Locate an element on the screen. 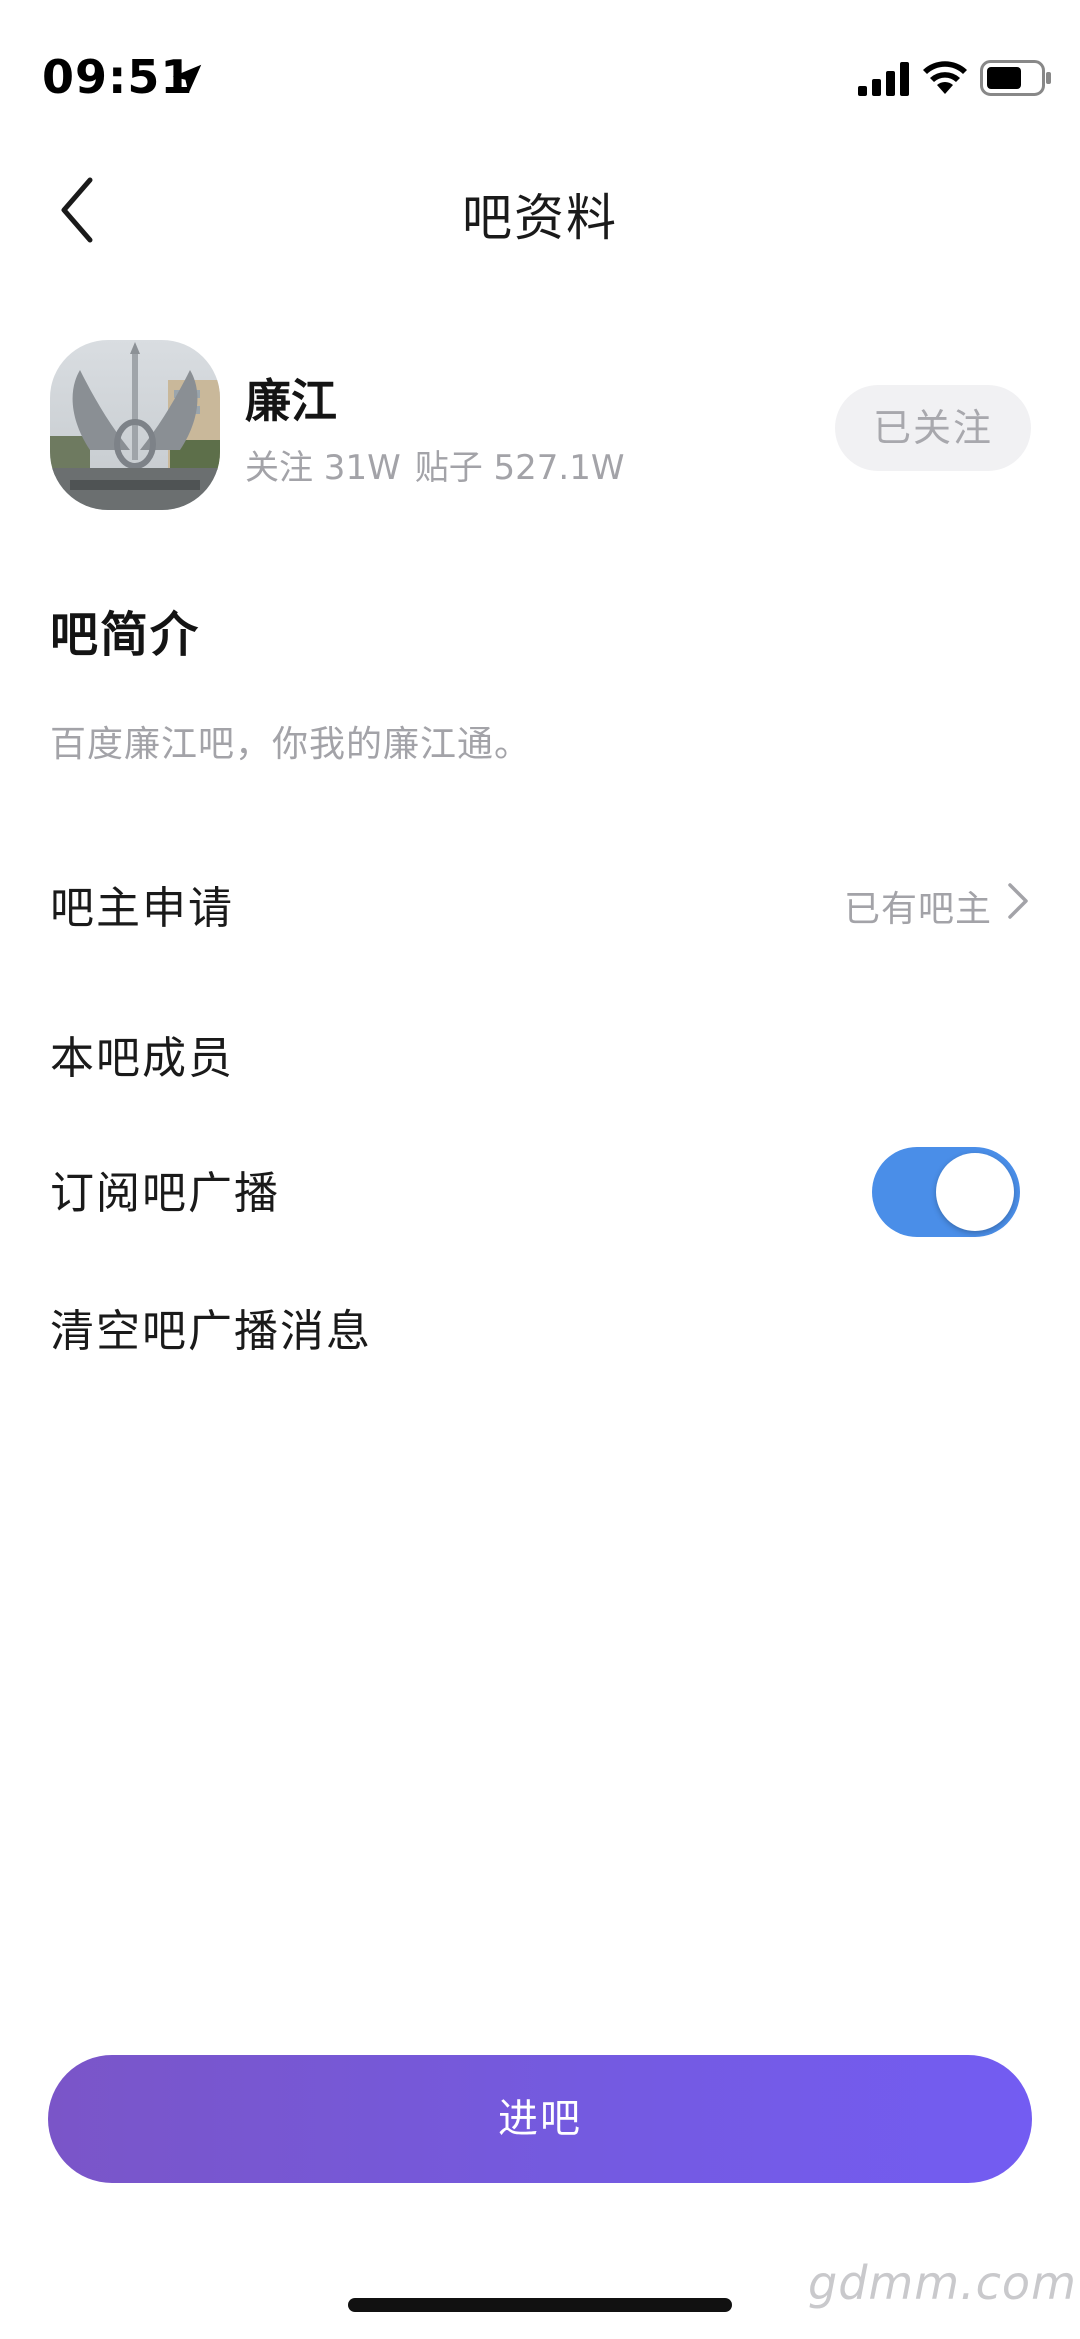  navigation-bar: 吧资料 is located at coordinates (540, 210).